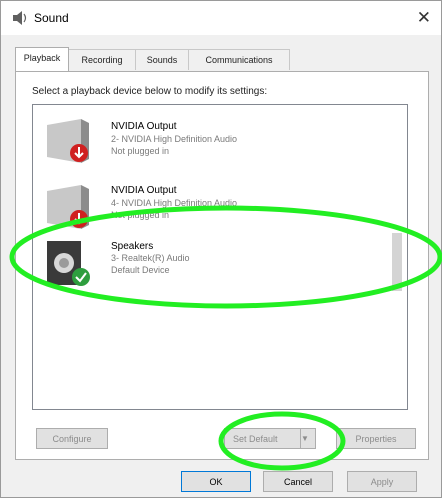 The height and width of the screenshot is (498, 442). I want to click on device-detail: 4- NVIDIA High Definition Audio, so click(174, 203).